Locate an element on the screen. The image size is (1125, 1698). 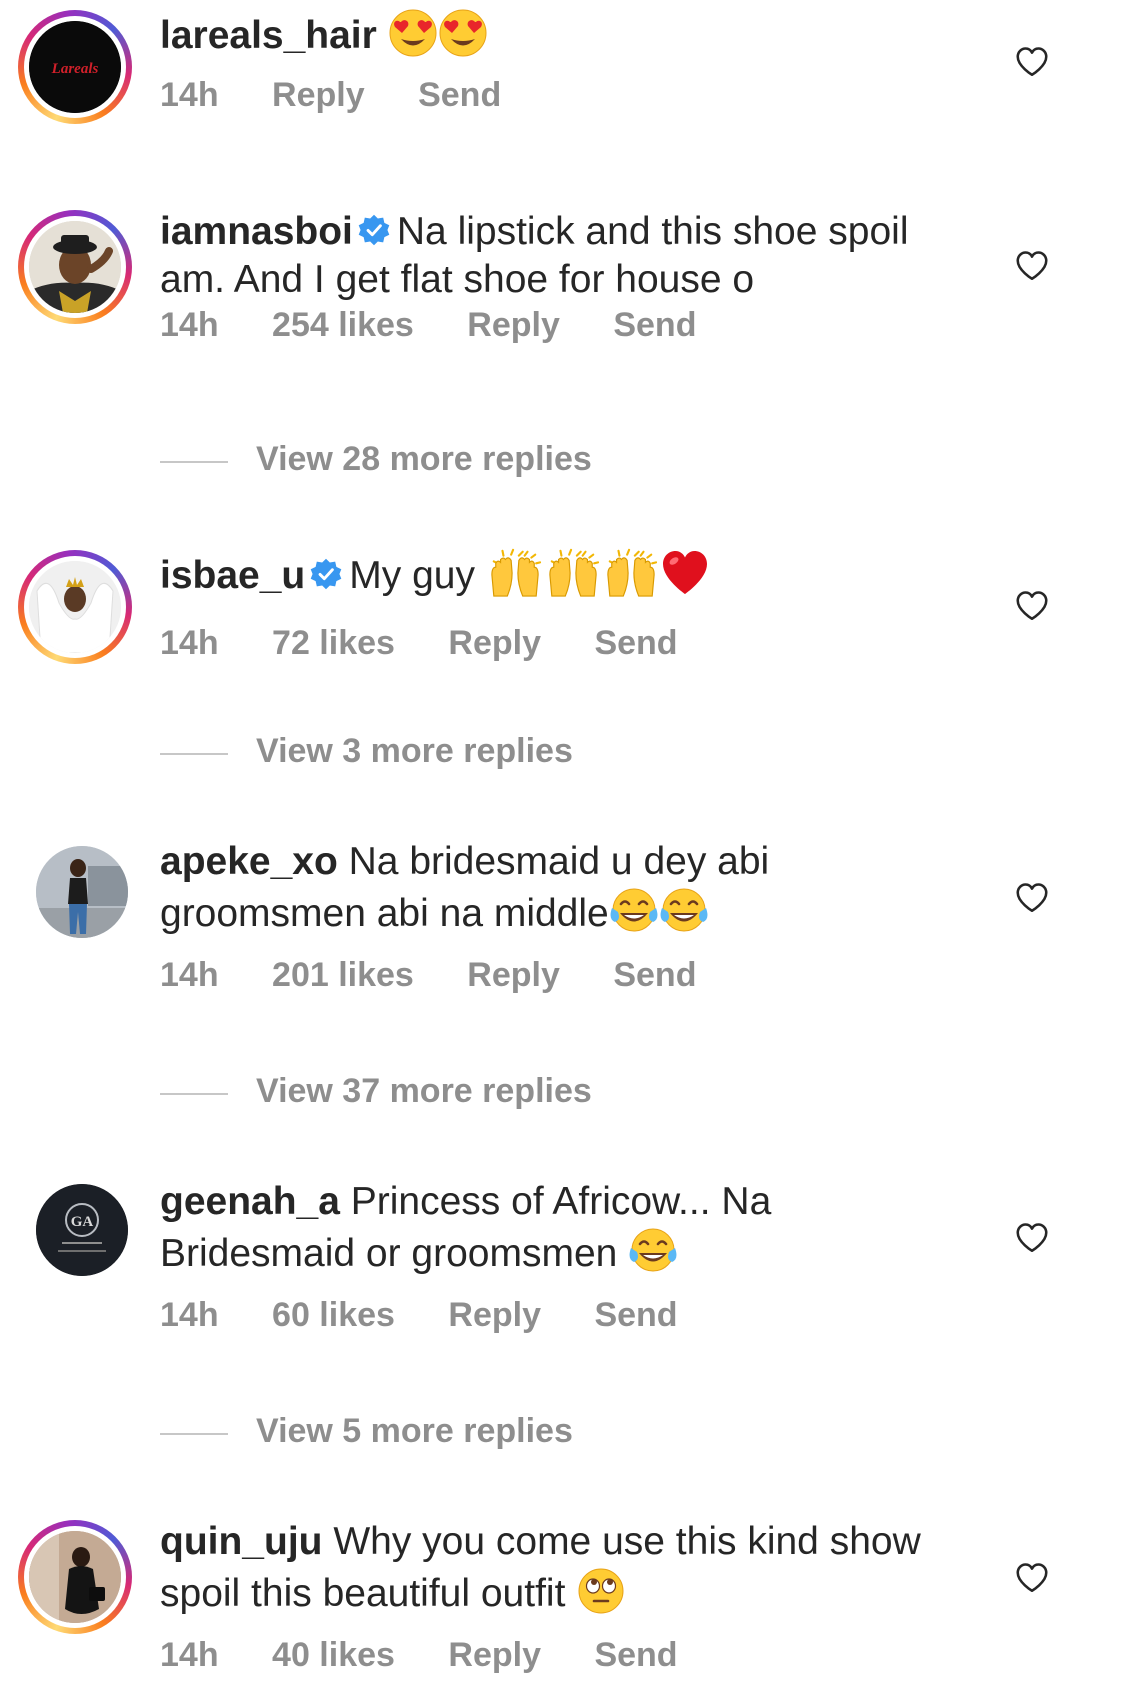
eye-roll-emoji-icon is located at coordinates (601, 1591).